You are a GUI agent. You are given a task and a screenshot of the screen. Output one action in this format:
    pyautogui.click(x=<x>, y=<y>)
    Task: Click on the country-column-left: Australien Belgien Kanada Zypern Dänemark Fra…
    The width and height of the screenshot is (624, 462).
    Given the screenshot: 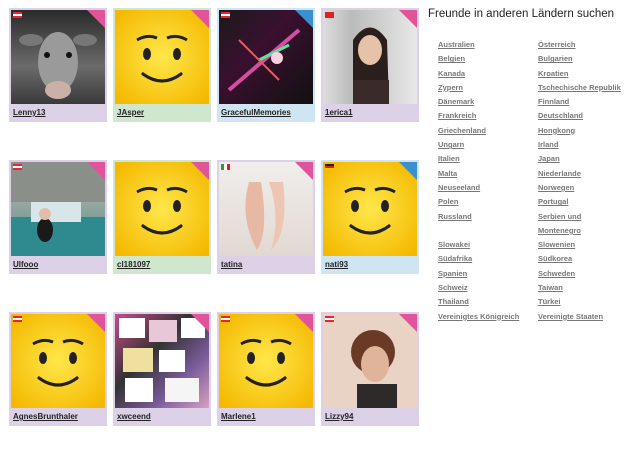 What is the action you would take?
    pyautogui.click(x=488, y=181)
    